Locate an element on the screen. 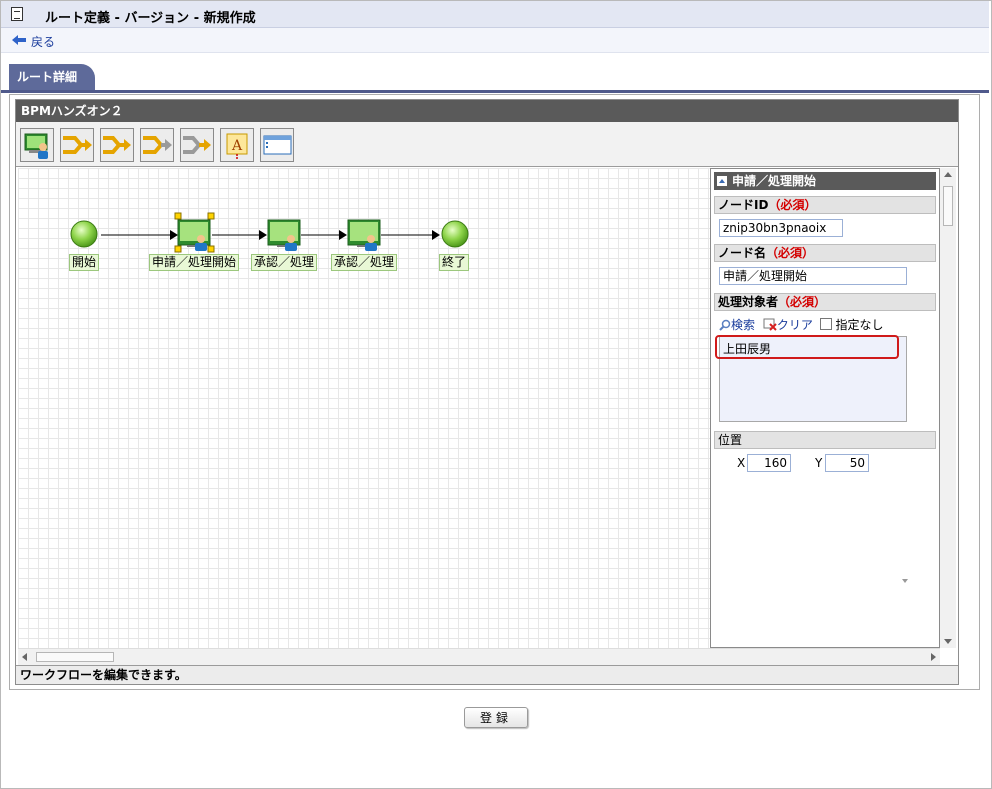  node-id-label: ノードID is located at coordinates (743, 205).